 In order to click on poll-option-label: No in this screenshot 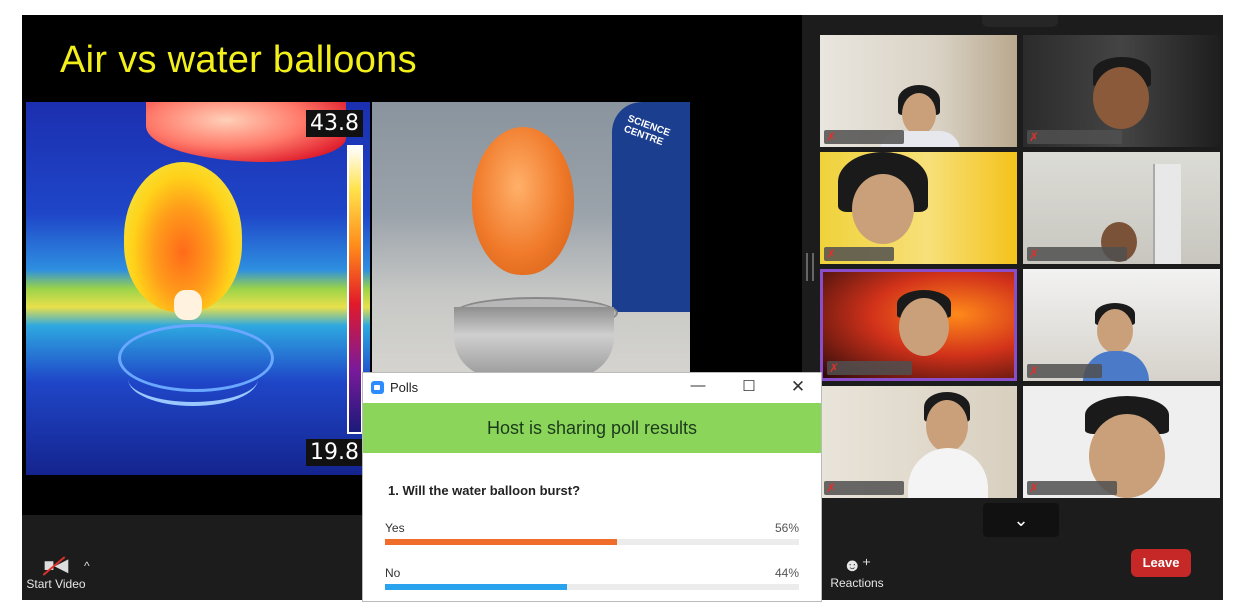, I will do `click(393, 573)`.